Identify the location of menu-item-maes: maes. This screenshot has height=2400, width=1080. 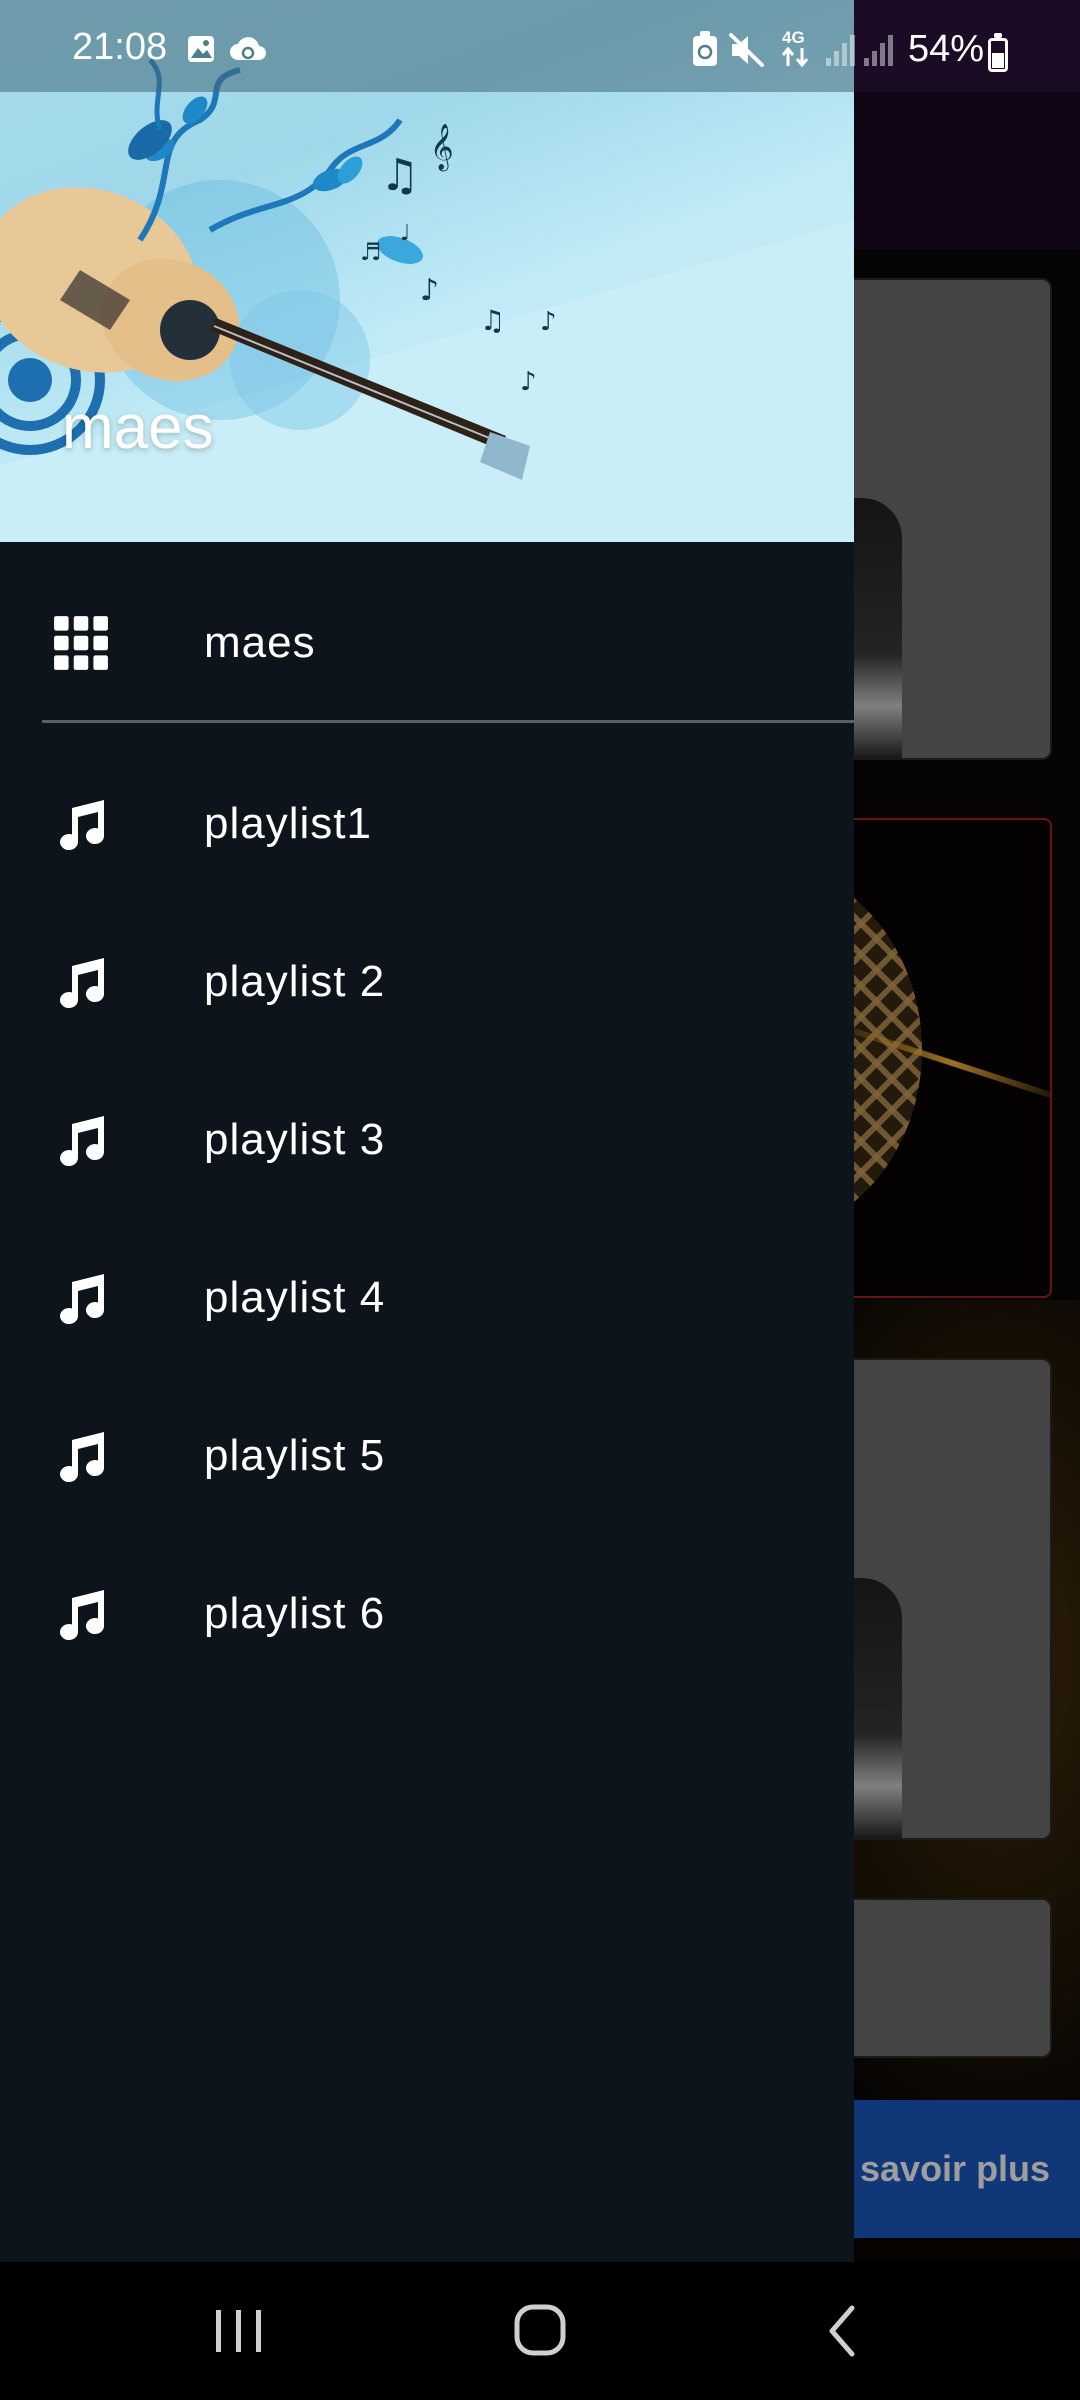
(427, 643).